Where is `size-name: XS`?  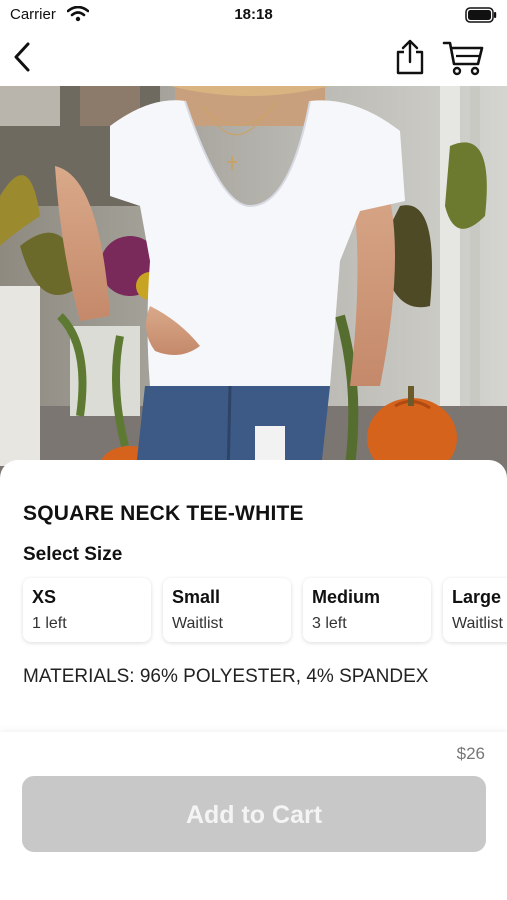 size-name: XS is located at coordinates (44, 597).